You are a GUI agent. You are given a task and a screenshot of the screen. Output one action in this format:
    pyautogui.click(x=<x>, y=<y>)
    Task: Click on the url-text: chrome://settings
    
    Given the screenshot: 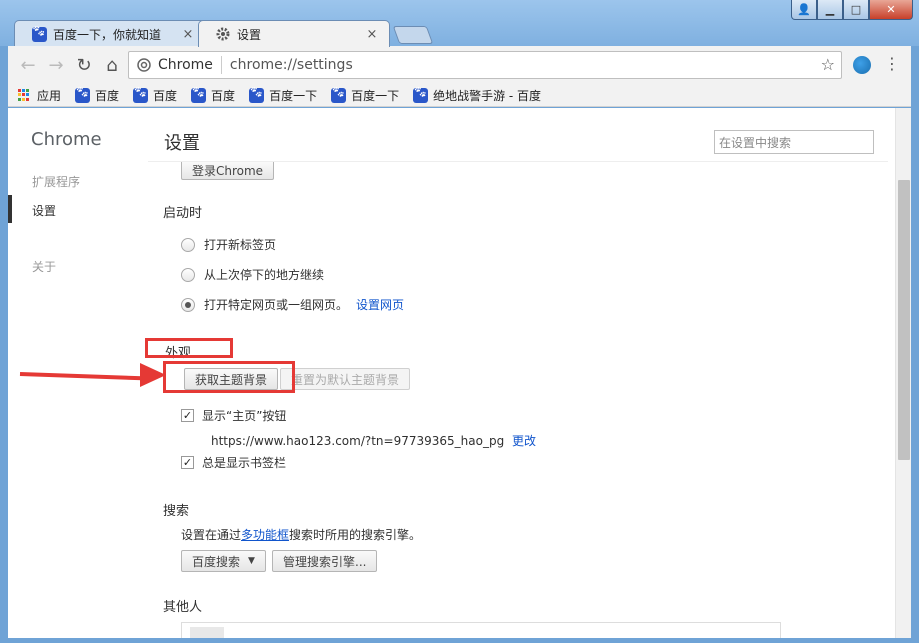 What is the action you would take?
    pyautogui.click(x=291, y=65)
    